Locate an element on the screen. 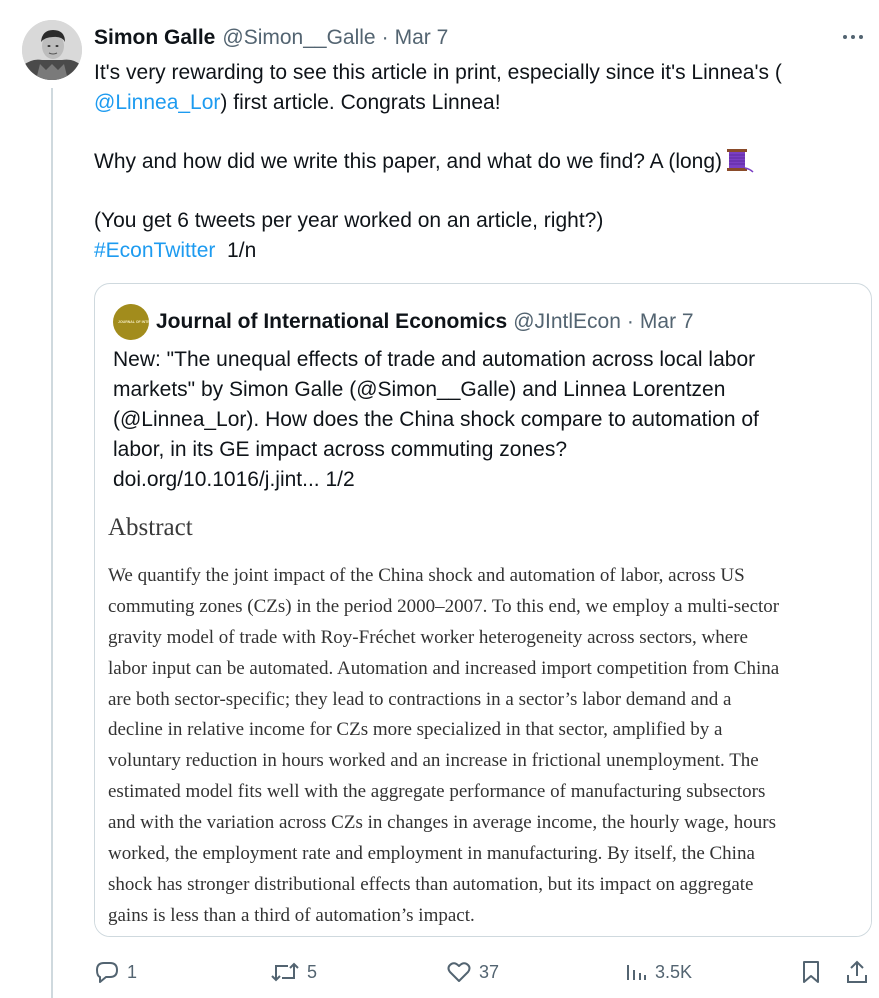 The image size is (879, 998). avatar is located at coordinates (52, 50).